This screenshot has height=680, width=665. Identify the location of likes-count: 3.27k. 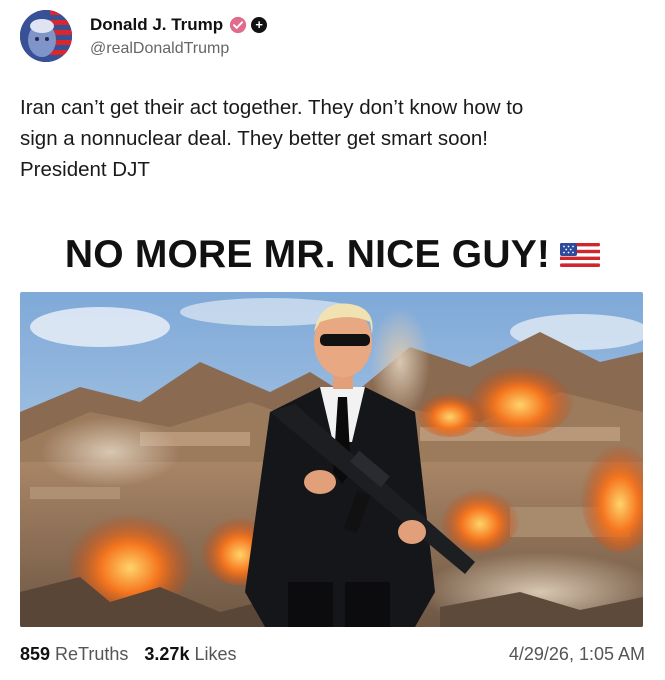
(167, 654).